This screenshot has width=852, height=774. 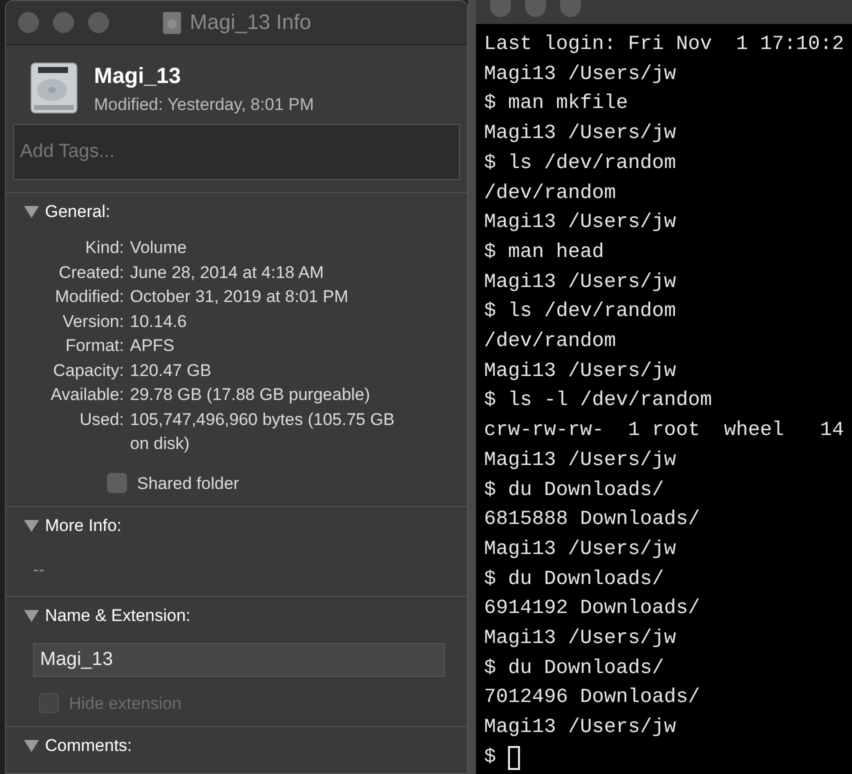 I want to click on field-label: Created:, so click(x=91, y=273).